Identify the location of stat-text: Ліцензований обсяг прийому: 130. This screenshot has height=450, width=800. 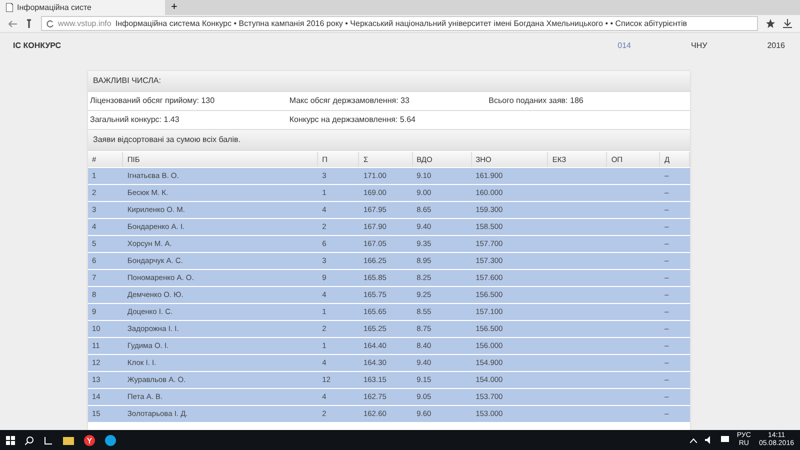
(152, 100).